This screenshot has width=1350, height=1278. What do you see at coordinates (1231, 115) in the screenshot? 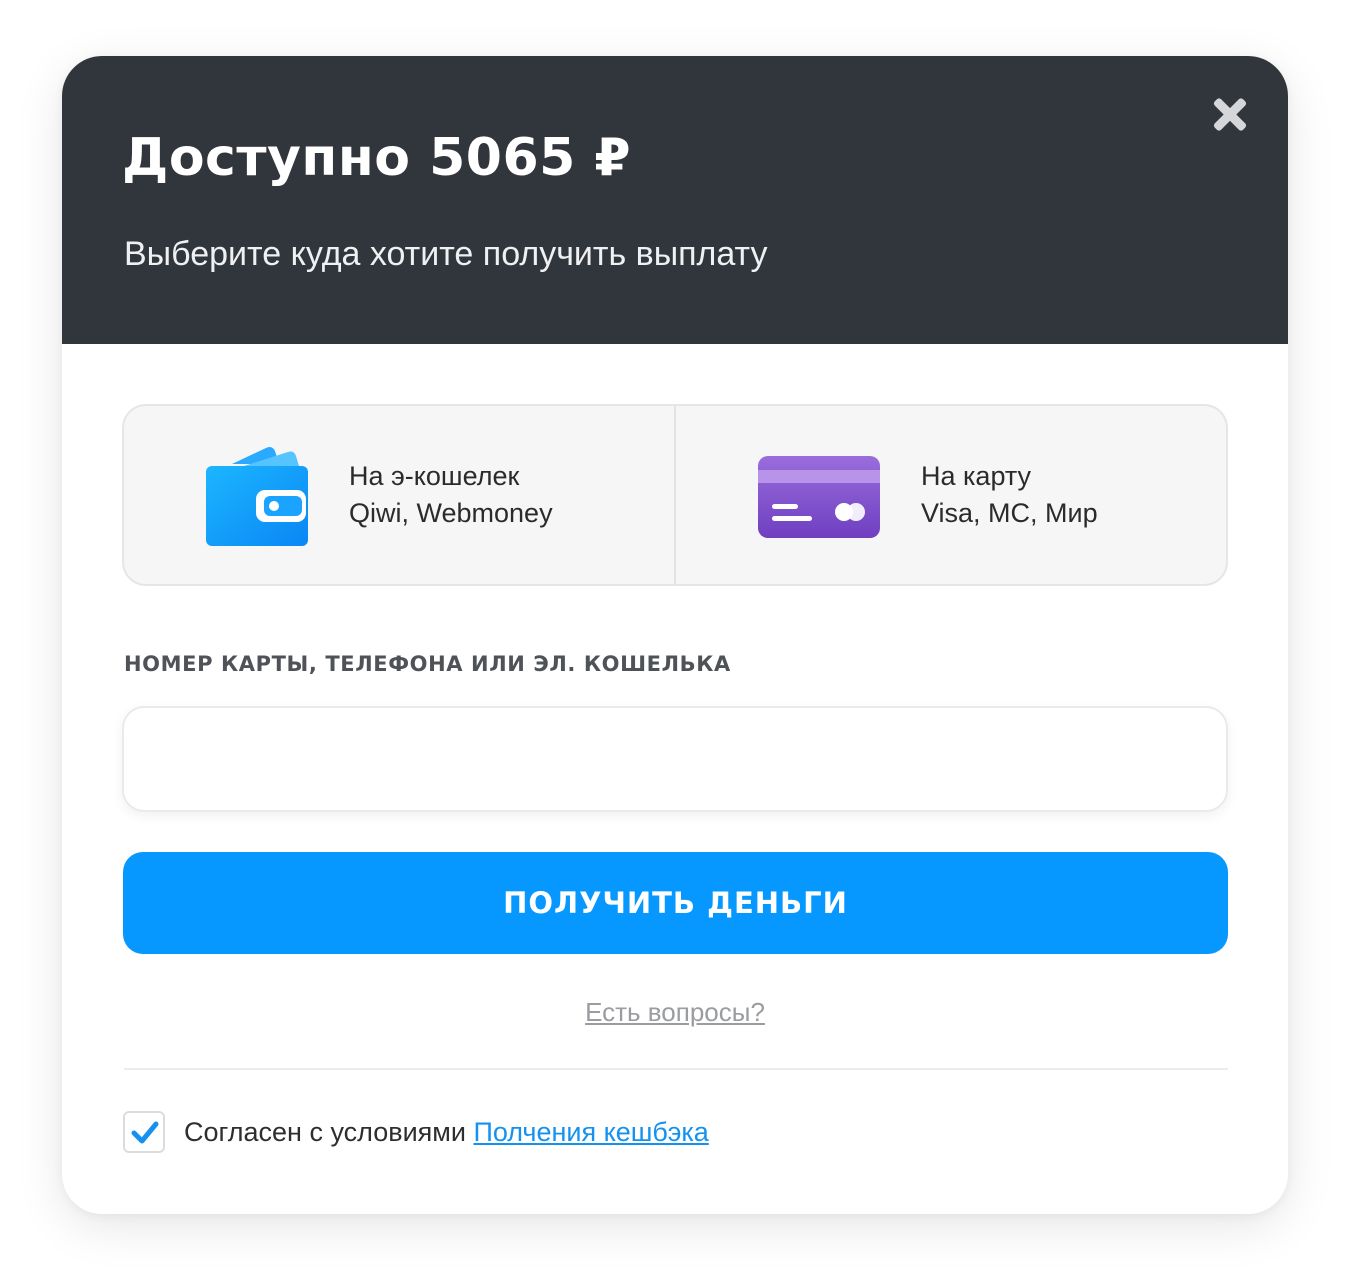
I see `close-icon` at bounding box center [1231, 115].